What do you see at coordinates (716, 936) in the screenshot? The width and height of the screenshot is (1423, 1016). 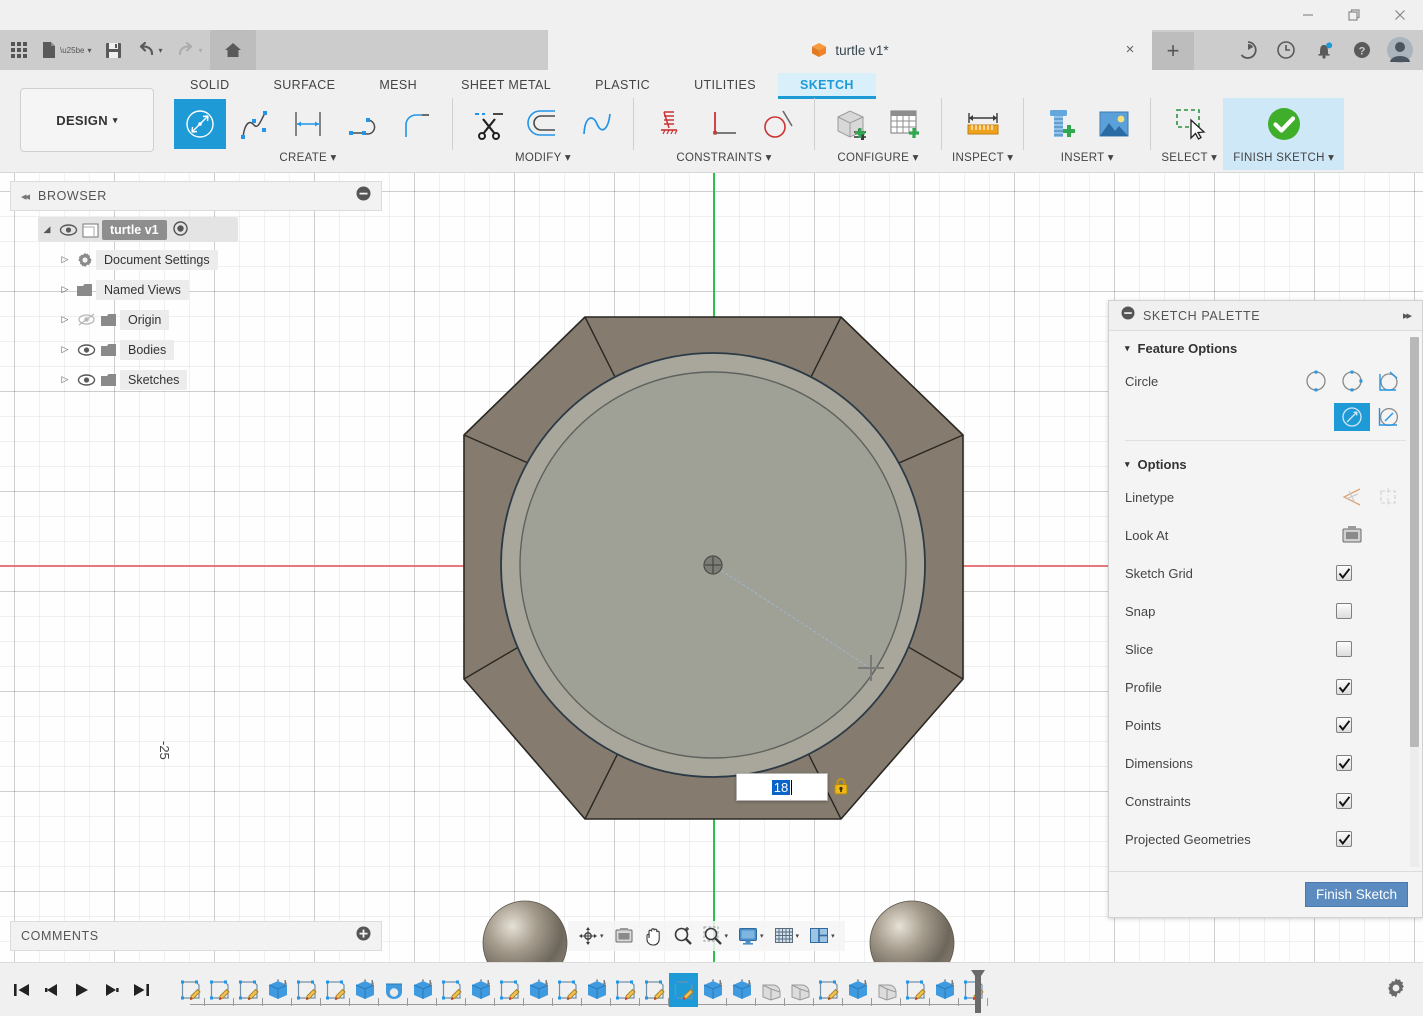 I see `zoom-window-icon: ▾` at bounding box center [716, 936].